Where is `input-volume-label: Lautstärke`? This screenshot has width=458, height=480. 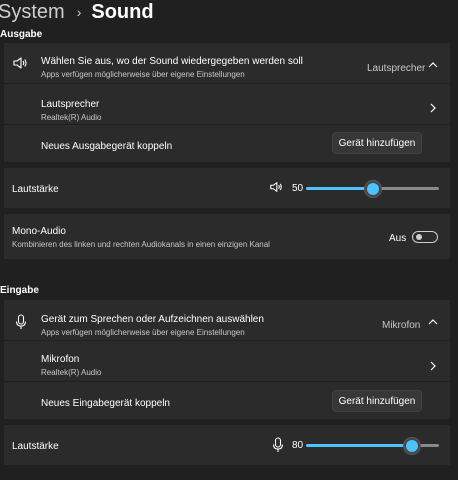 input-volume-label: Lautstärke is located at coordinates (35, 446).